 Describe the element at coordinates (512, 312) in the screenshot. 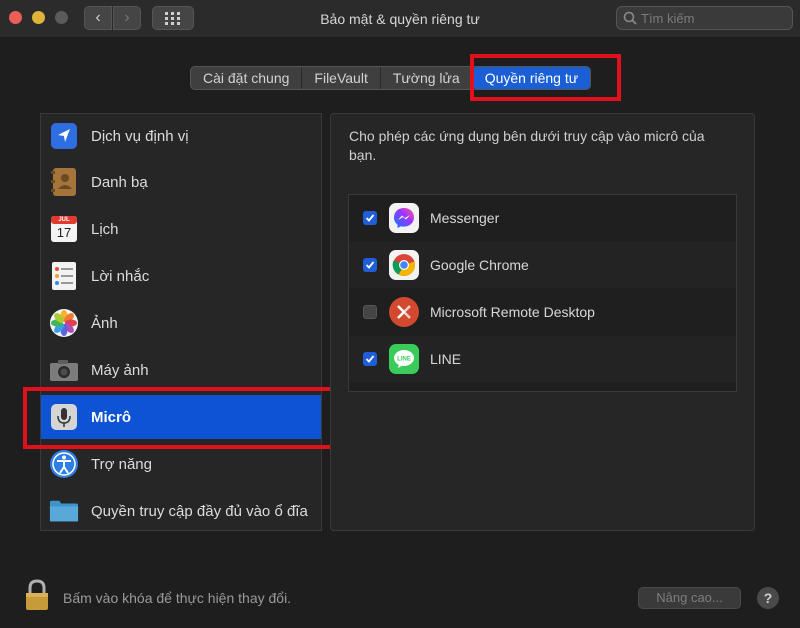

I see `app-label: Microsoft Remote Desktop` at that location.